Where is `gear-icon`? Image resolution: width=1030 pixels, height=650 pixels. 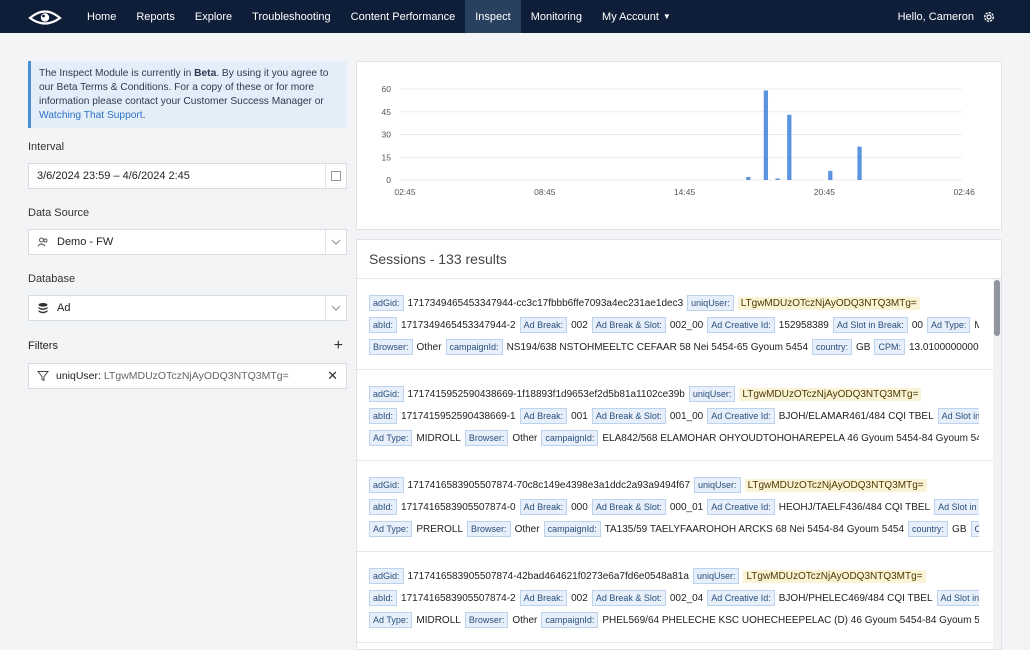 gear-icon is located at coordinates (989, 17).